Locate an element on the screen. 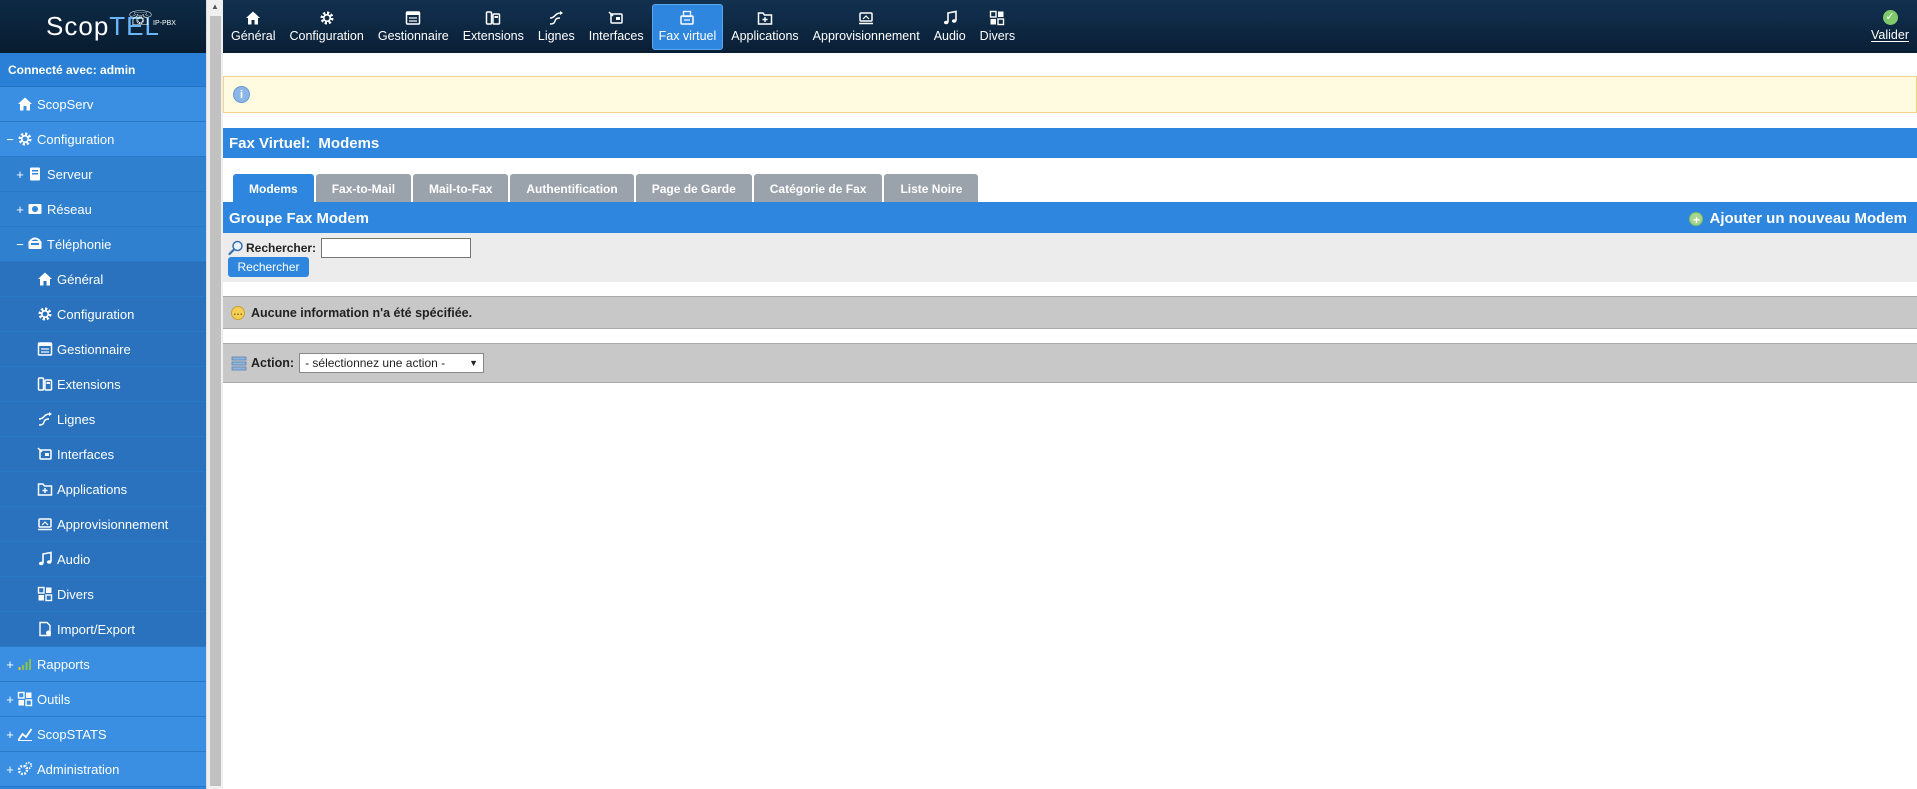 Image resolution: width=1917 pixels, height=789 pixels. toolbar-label: Audio is located at coordinates (949, 36).